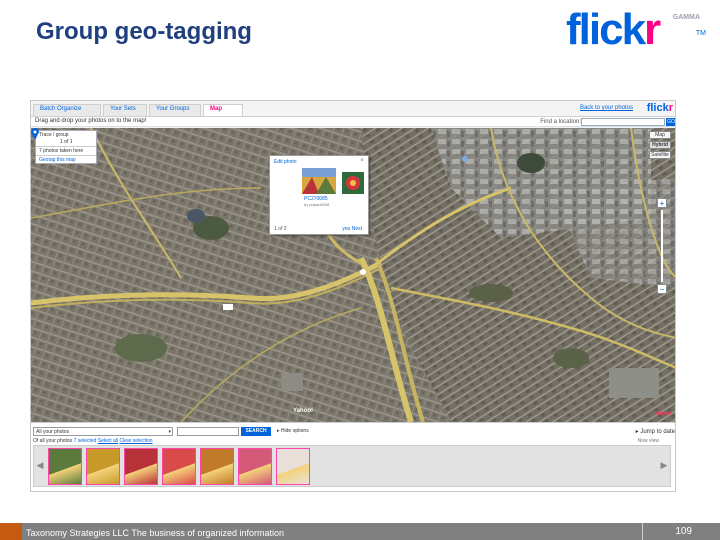 Image resolution: width=720 pixels, height=540 pixels. Describe the element at coordinates (175, 110) in the screenshot. I see `tab-your-groups: Your Groups` at that location.